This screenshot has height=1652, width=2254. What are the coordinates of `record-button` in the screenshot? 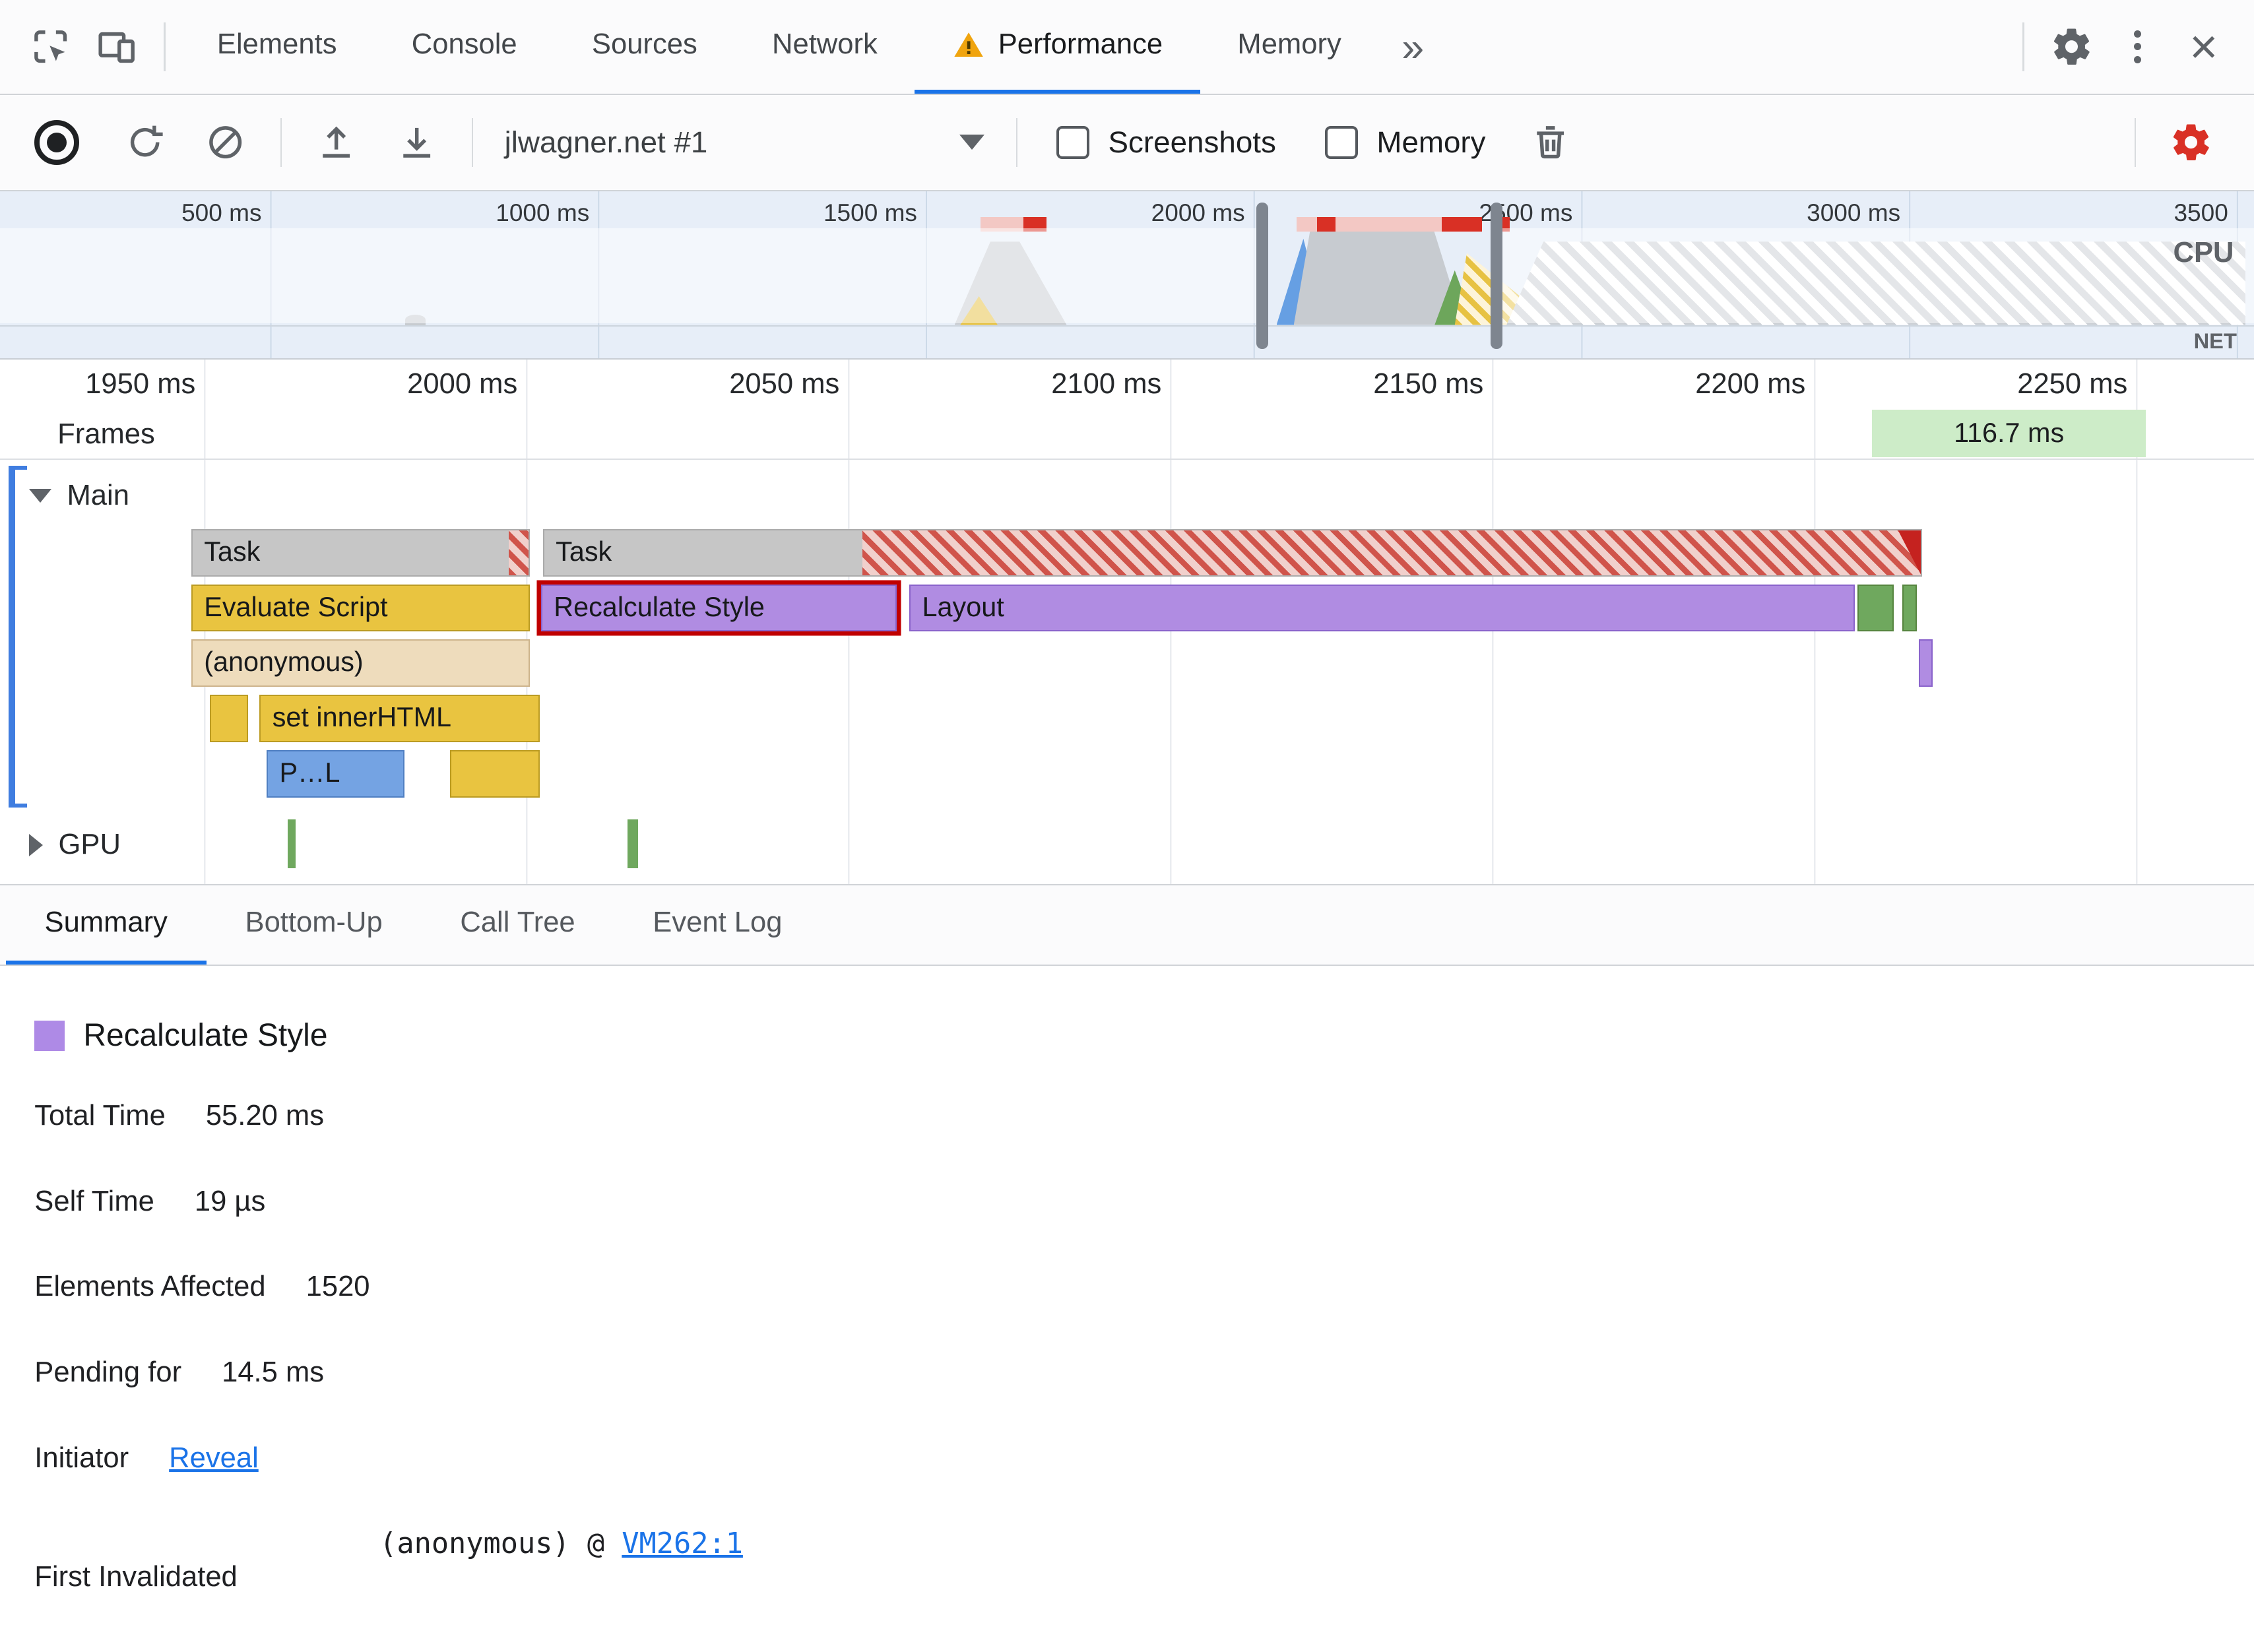 It's located at (56, 142).